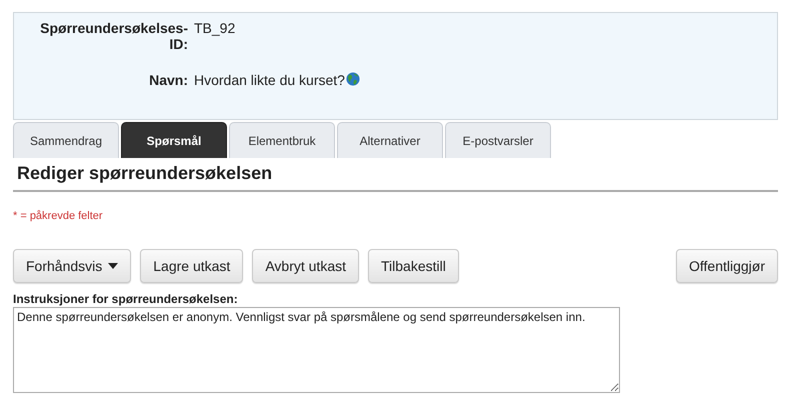 This screenshot has width=800, height=412. I want to click on tab: Elementbruk, so click(282, 140).